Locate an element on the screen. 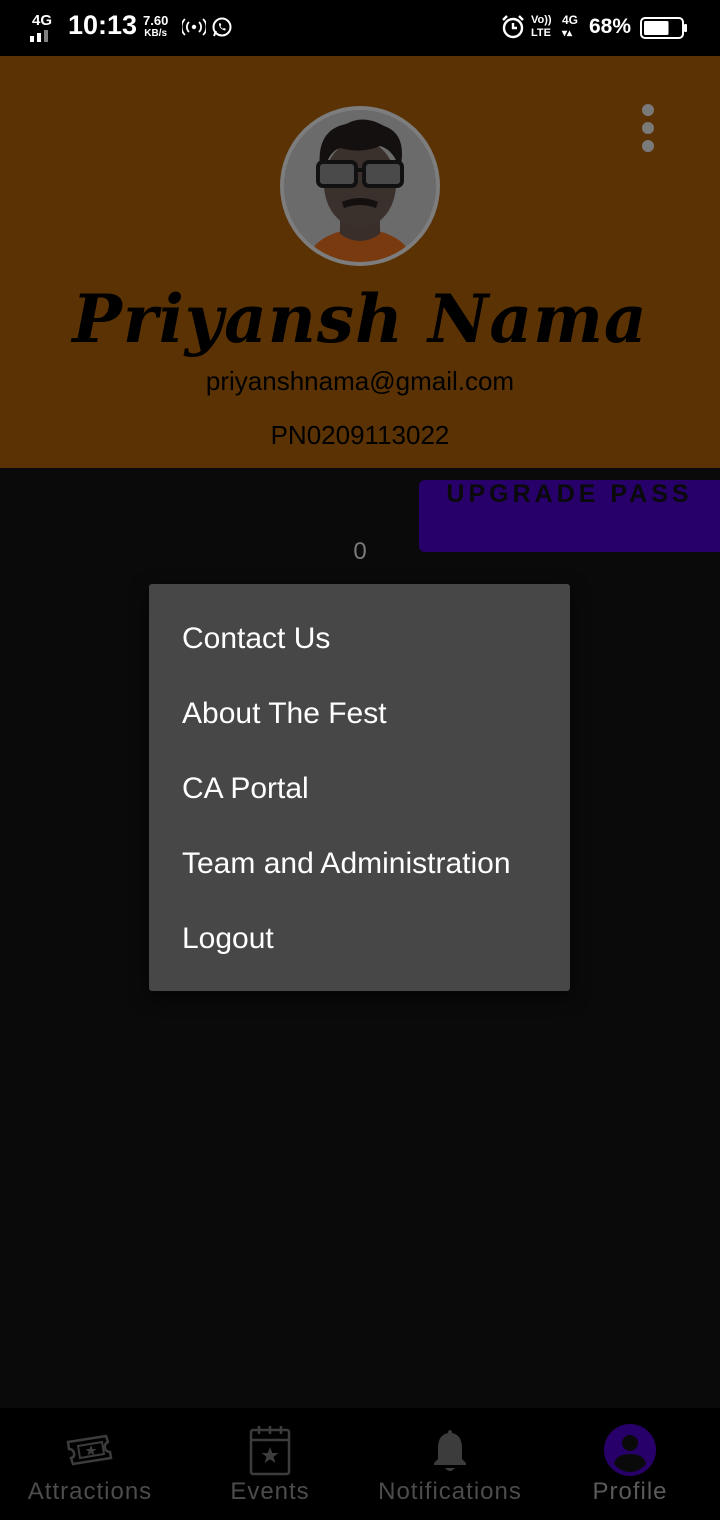  hotspot-icon is located at coordinates (194, 27).